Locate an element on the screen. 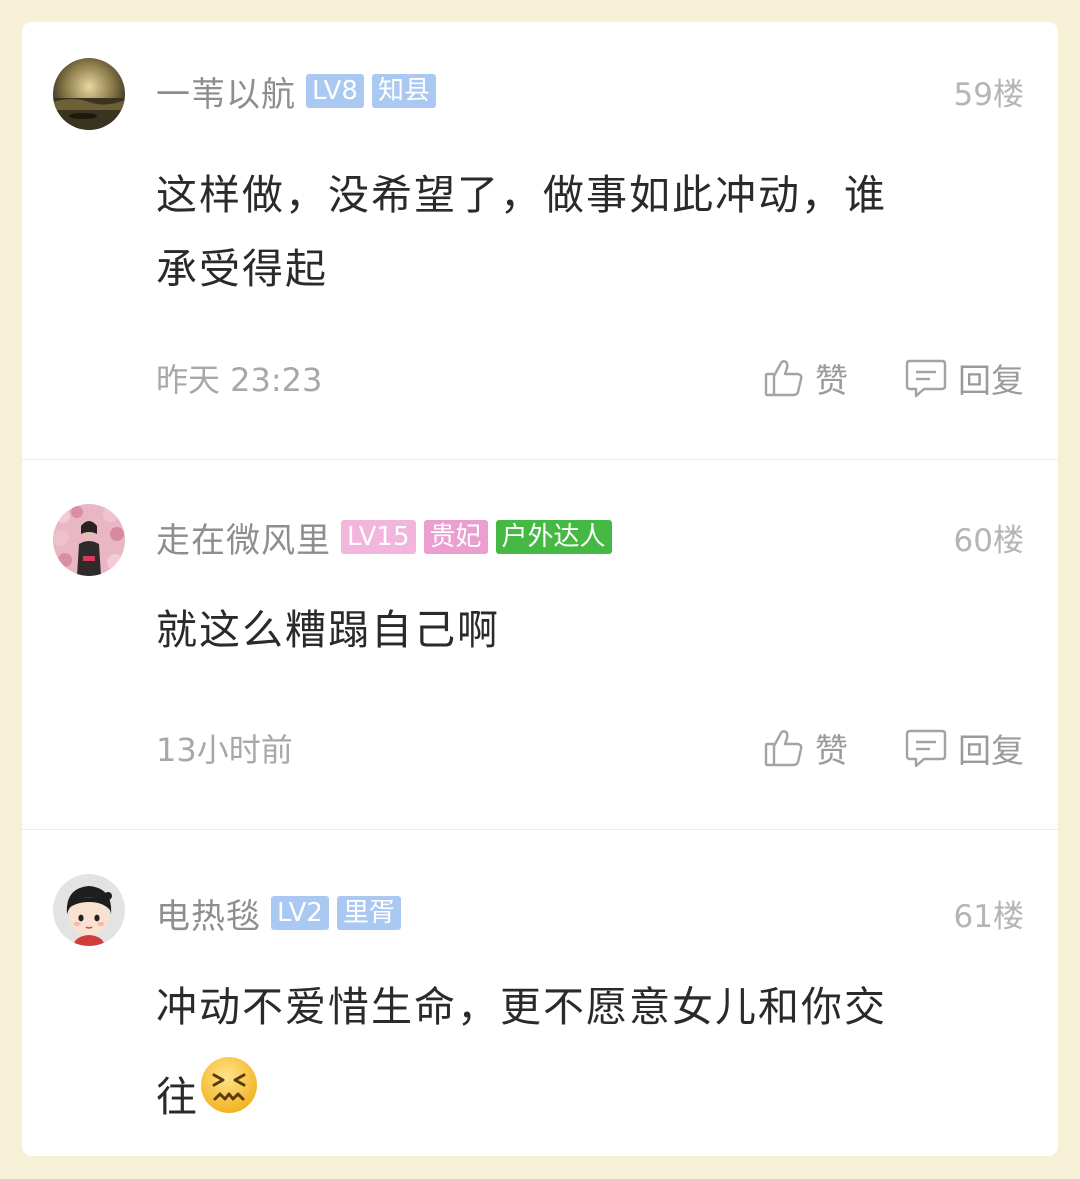 This screenshot has height=1179, width=1080. comment-content: 冲动不爱惜生命，更不愿意女儿和你交 往 is located at coordinates (581, 1054).